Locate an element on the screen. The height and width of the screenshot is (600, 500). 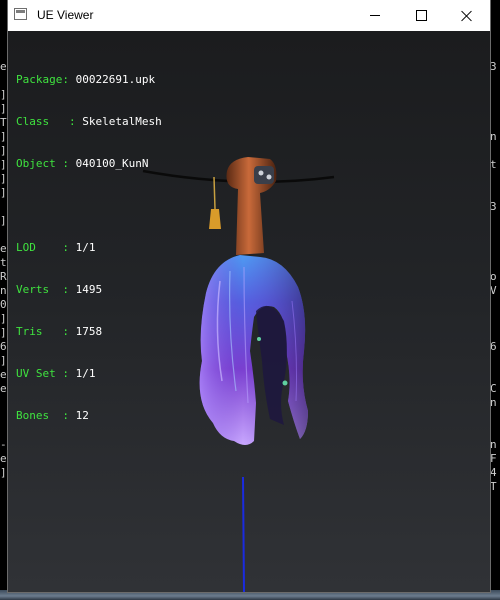
console-char: R is located at coordinates (3, 276).